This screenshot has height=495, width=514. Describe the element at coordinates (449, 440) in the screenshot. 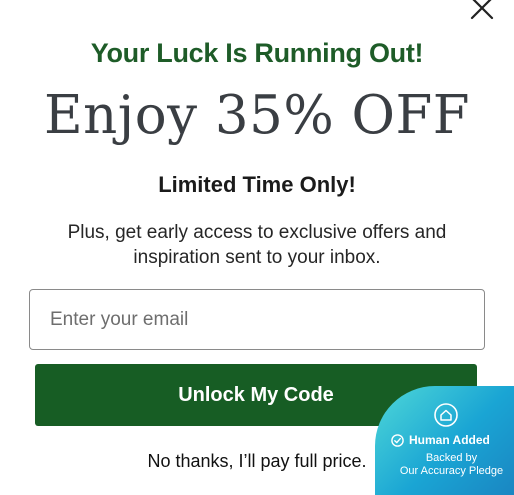

I see `badge-title: Human Added` at that location.